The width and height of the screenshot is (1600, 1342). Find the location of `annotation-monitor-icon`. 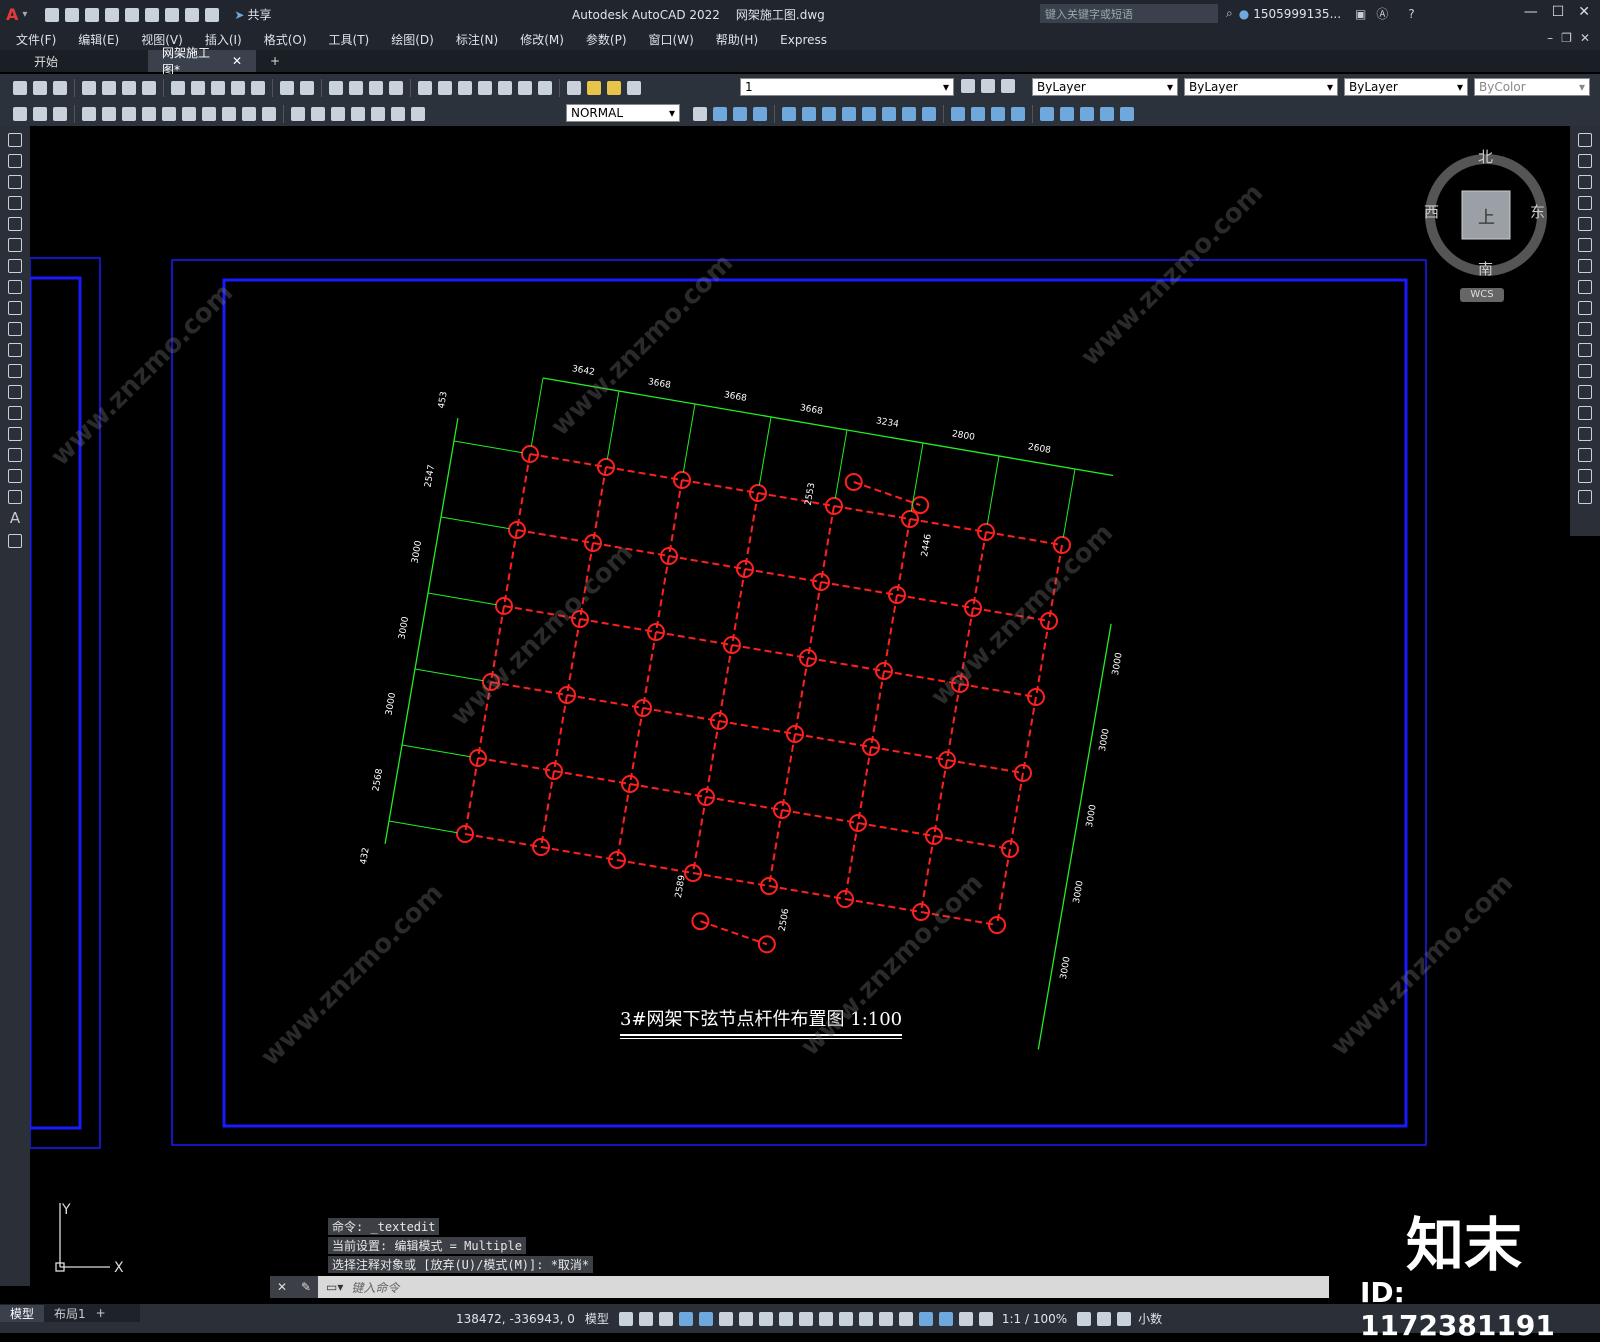

annotation-monitor-icon is located at coordinates (1104, 1318).